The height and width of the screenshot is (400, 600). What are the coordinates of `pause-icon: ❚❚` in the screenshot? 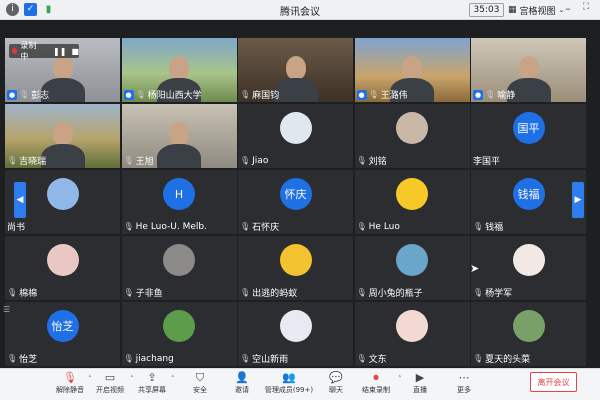 It's located at (59, 51).